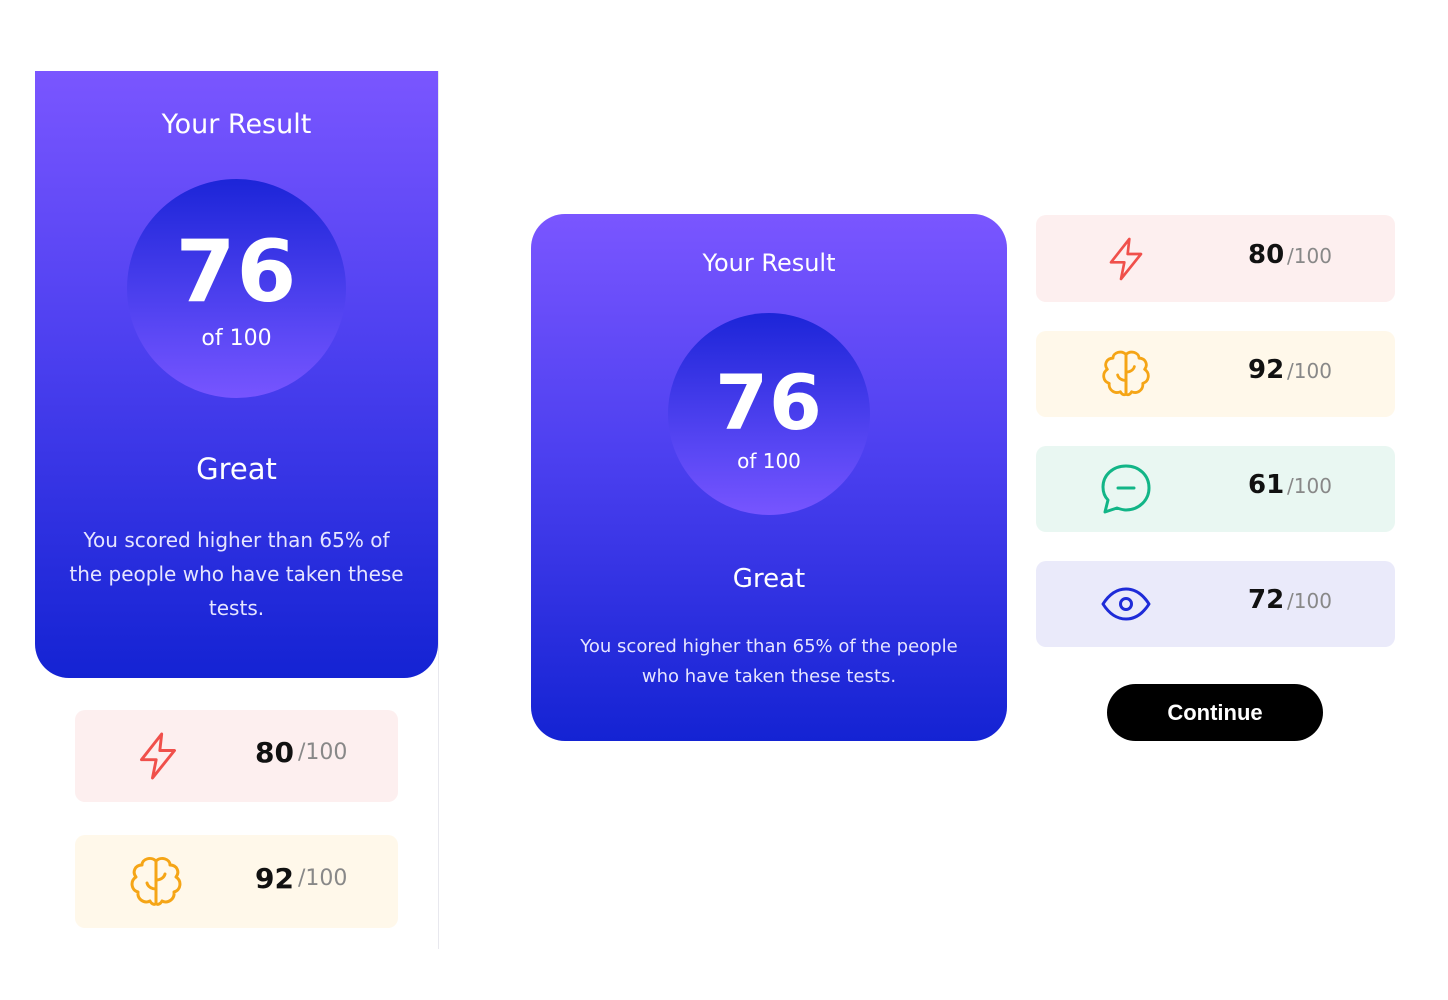 The width and height of the screenshot is (1448, 1000). What do you see at coordinates (1215, 604) in the screenshot?
I see `stat-card-visual: 72 /100` at bounding box center [1215, 604].